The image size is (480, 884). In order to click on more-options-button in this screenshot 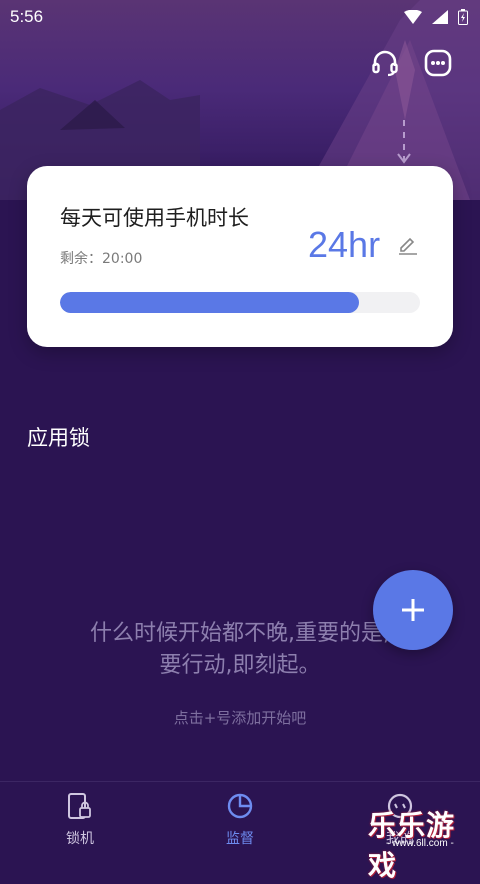, I will do `click(438, 63)`.